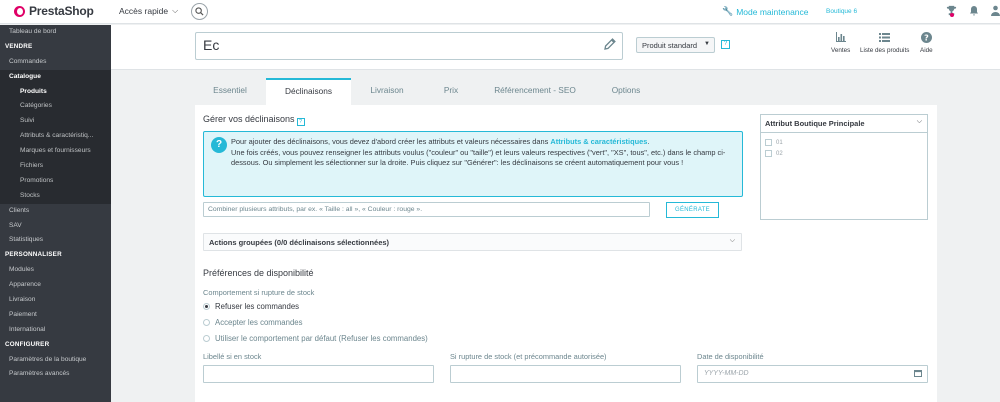 The width and height of the screenshot is (1000, 402). Describe the element at coordinates (55, 226) in the screenshot. I see `sidebar-item: SAV` at that location.